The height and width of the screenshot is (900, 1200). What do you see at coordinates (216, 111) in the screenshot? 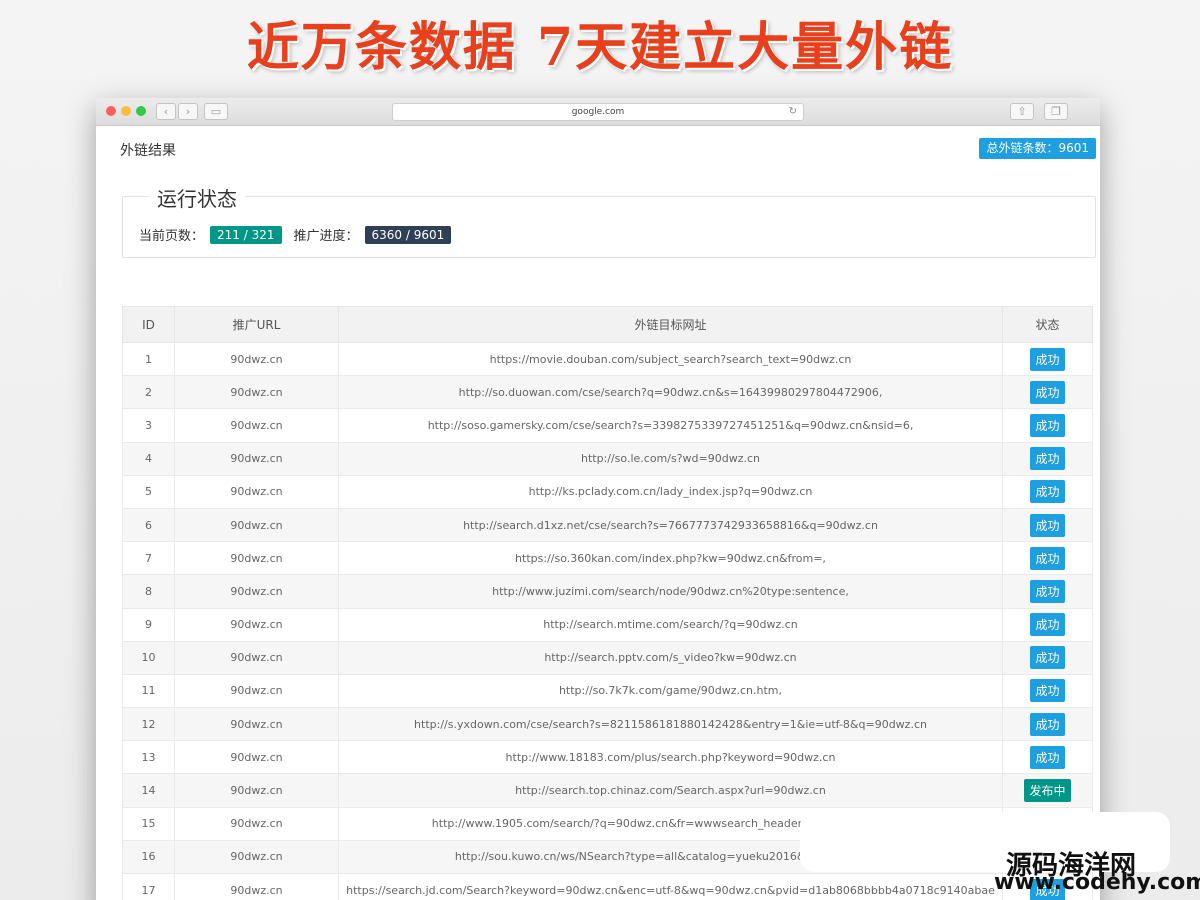
I see `sidebar-toggle-icon: ▭` at bounding box center [216, 111].